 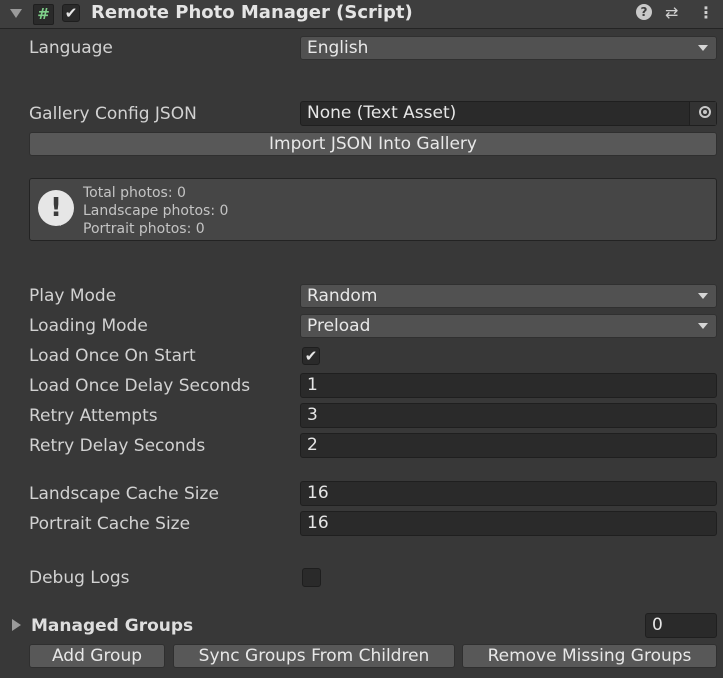 I want to click on landscape-photos-text: Landscape photos: 0, so click(x=156, y=211).